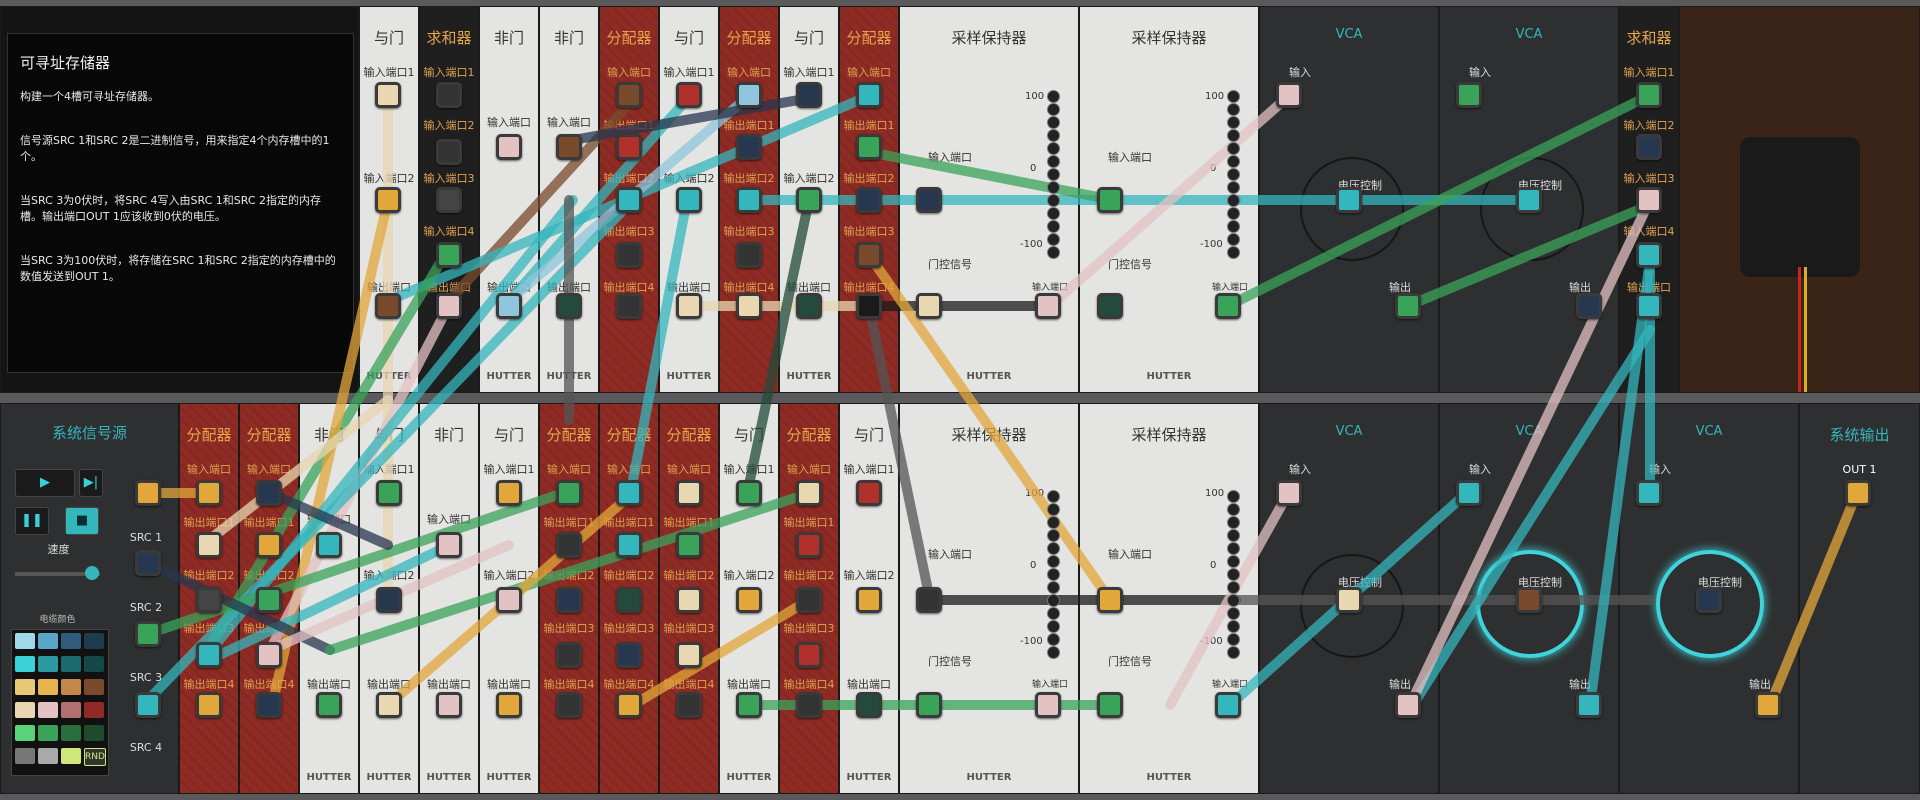  What do you see at coordinates (45, 483) in the screenshot?
I see `play-button: ▶` at bounding box center [45, 483].